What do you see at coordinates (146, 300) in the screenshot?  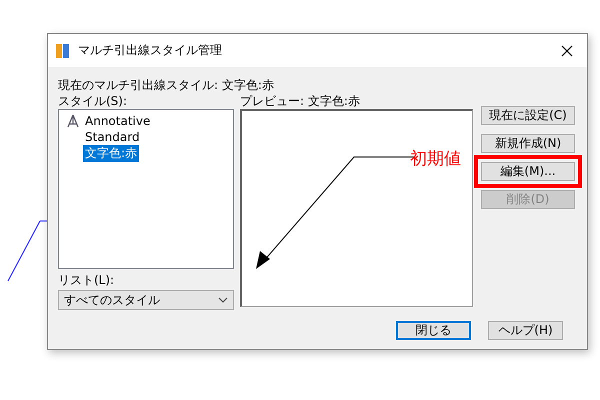 I see `list-dropdown: すべてのスタイル` at bounding box center [146, 300].